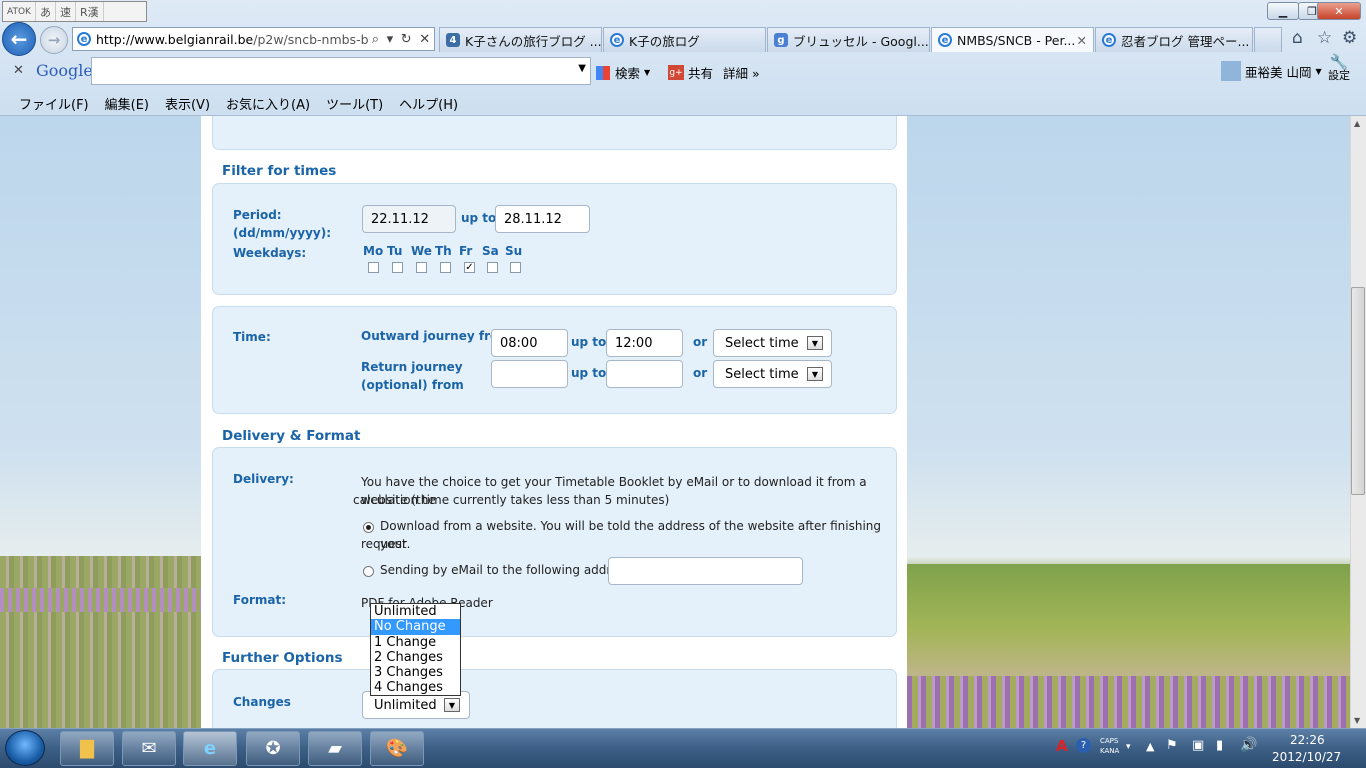 This screenshot has height=768, width=1366. Describe the element at coordinates (644, 374) in the screenshot. I see `return-to-input` at that location.